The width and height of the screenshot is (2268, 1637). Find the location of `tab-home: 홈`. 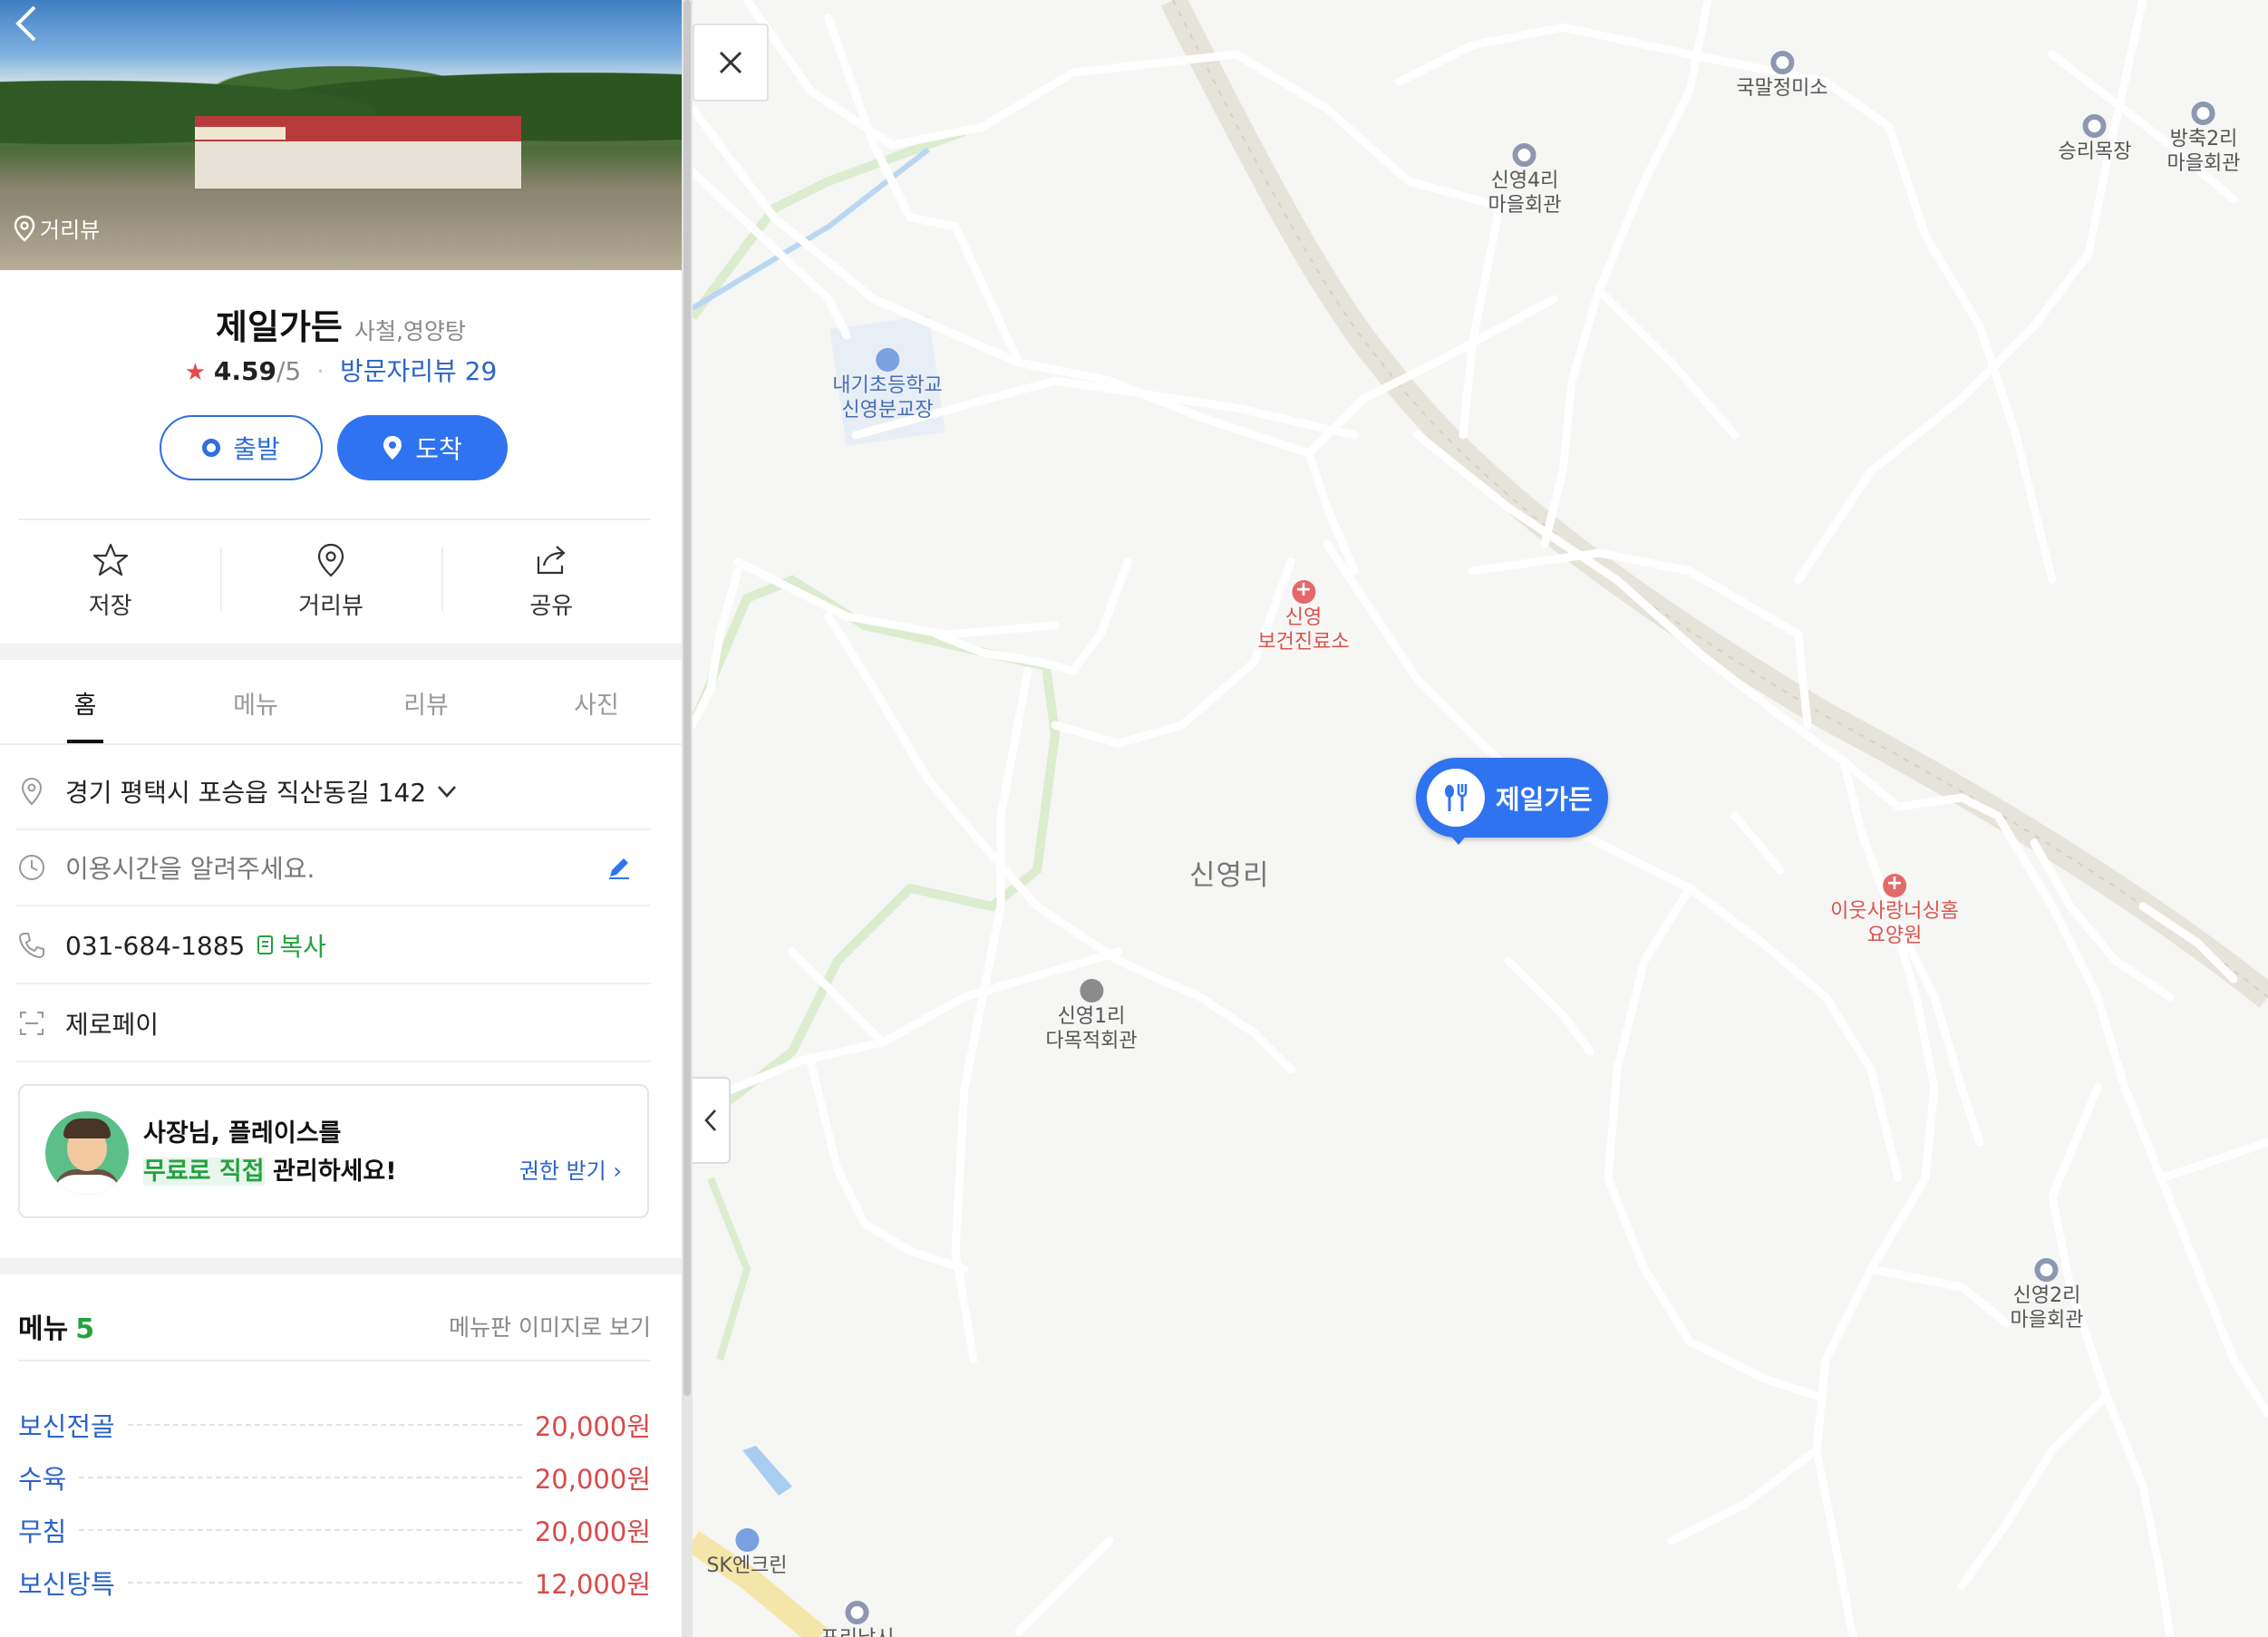

tab-home: 홈 is located at coordinates (85, 702).